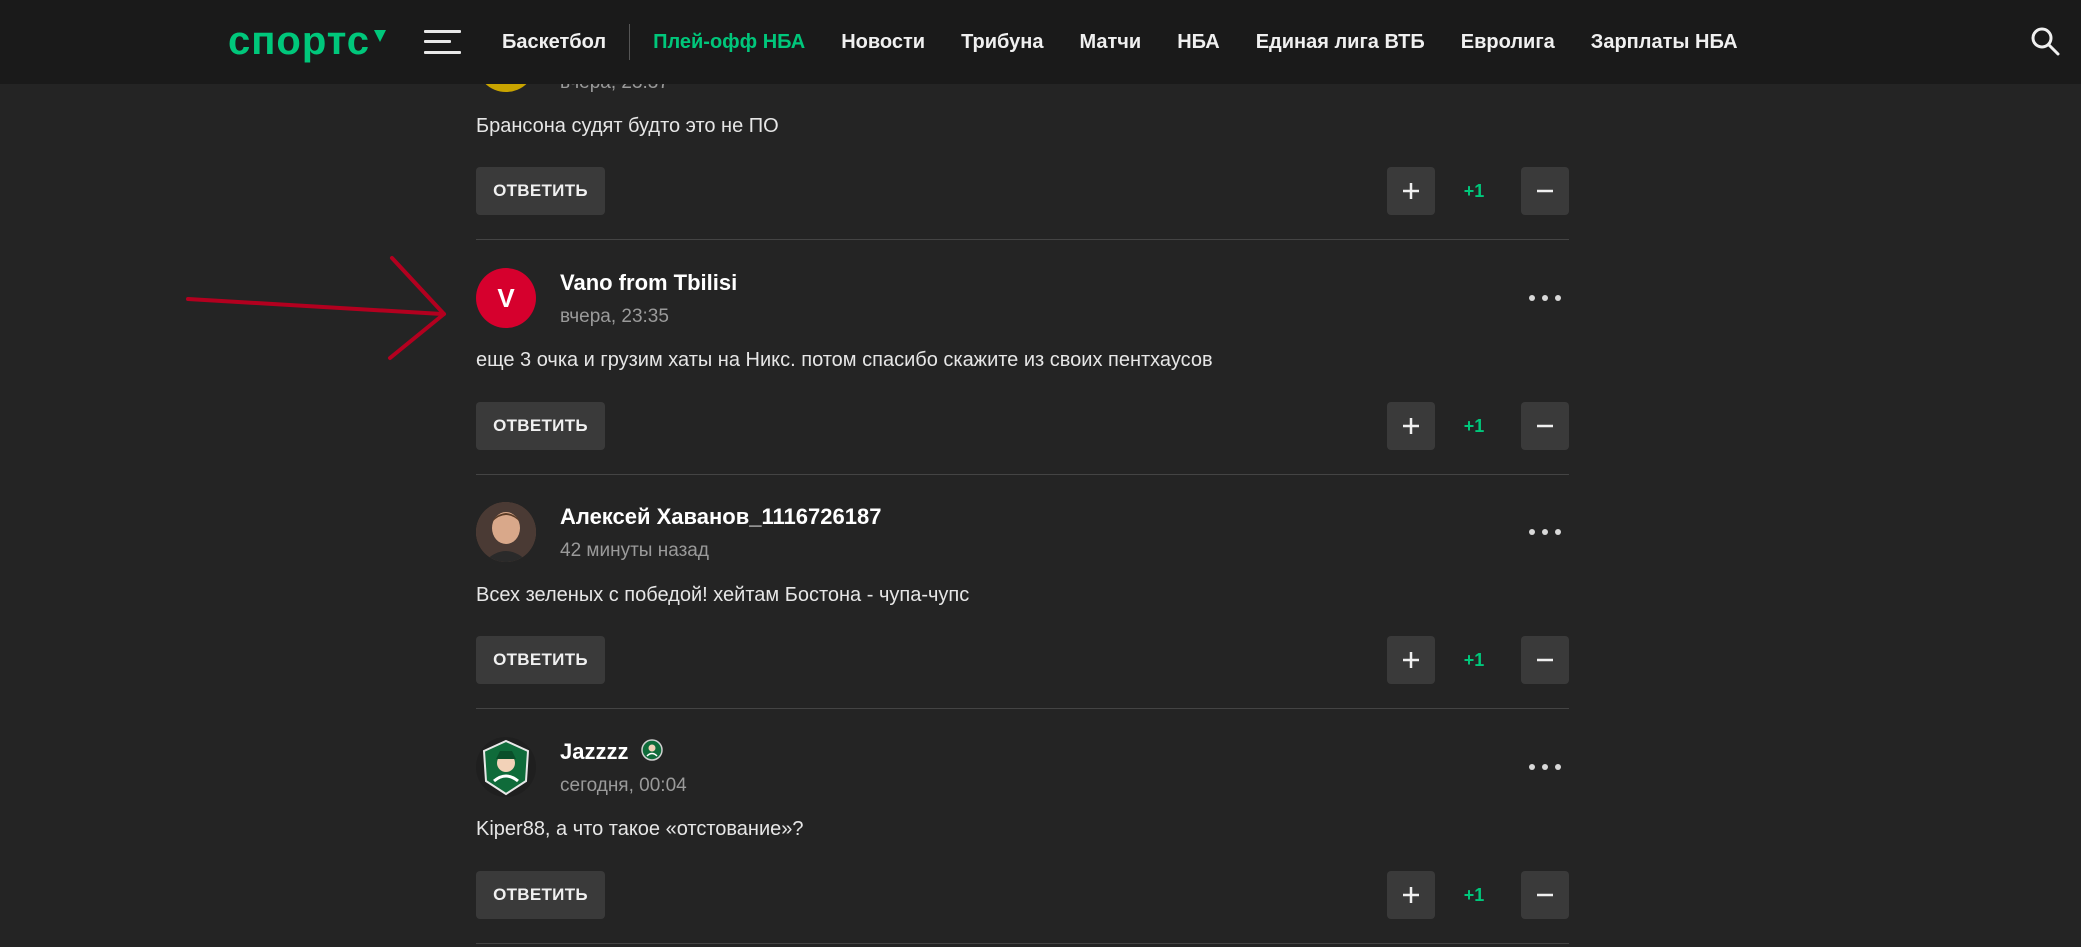 The width and height of the screenshot is (2081, 947). What do you see at coordinates (1002, 42) in the screenshot?
I see `nav-item-tribuna: Трибуна` at bounding box center [1002, 42].